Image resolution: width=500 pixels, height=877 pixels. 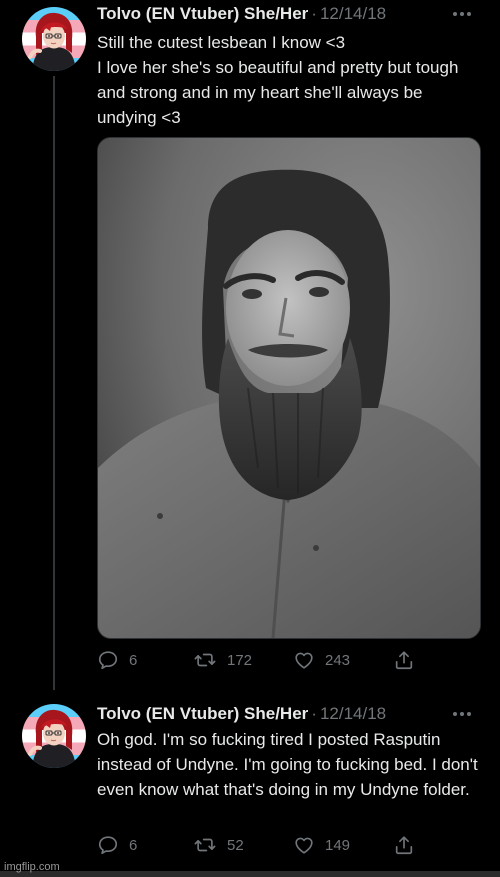 What do you see at coordinates (240, 660) in the screenshot?
I see `retweet-count: 172` at bounding box center [240, 660].